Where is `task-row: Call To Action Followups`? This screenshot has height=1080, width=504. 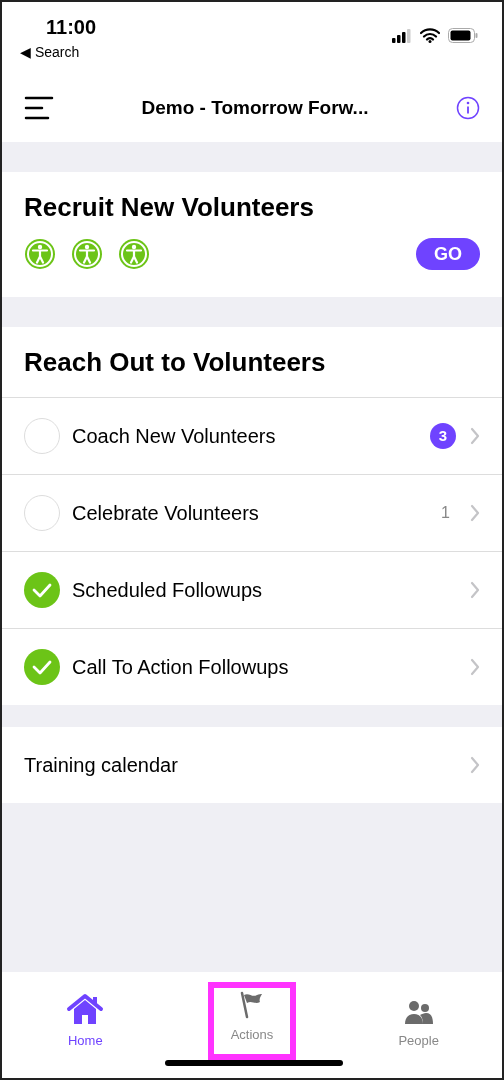 task-row: Call To Action Followups is located at coordinates (252, 666).